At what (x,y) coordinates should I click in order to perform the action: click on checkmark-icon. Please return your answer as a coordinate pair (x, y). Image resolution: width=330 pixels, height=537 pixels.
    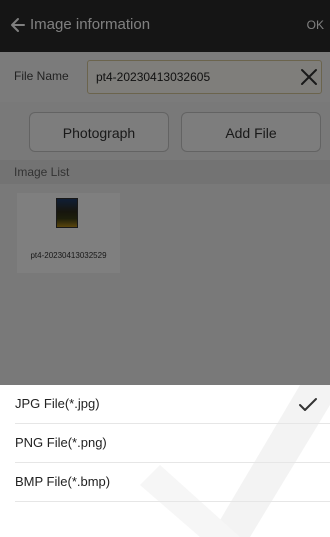
    Looking at the image, I should click on (308, 404).